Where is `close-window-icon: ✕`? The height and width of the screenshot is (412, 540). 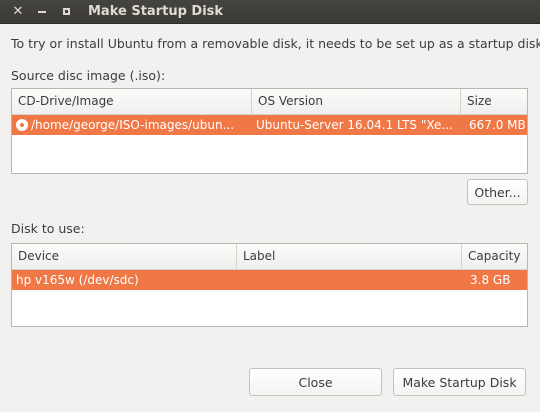 close-window-icon: ✕ is located at coordinates (18, 12).